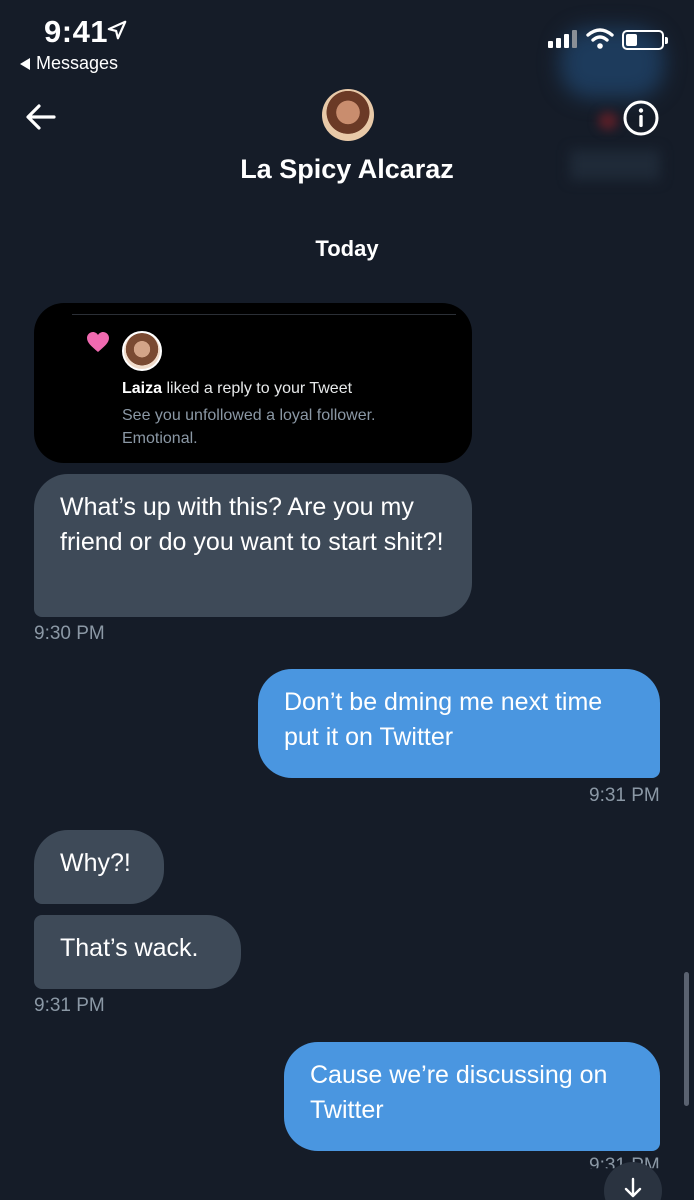 Image resolution: width=694 pixels, height=1200 pixels. What do you see at coordinates (641, 118) in the screenshot?
I see `info-icon` at bounding box center [641, 118].